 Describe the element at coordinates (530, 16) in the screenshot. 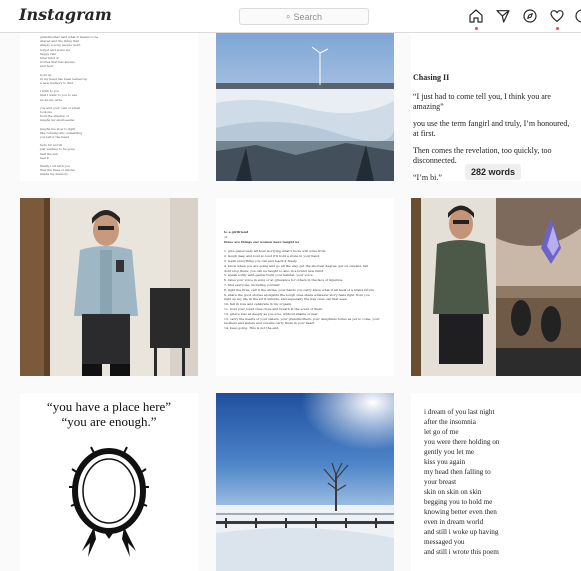

I see `explore-icon` at that location.